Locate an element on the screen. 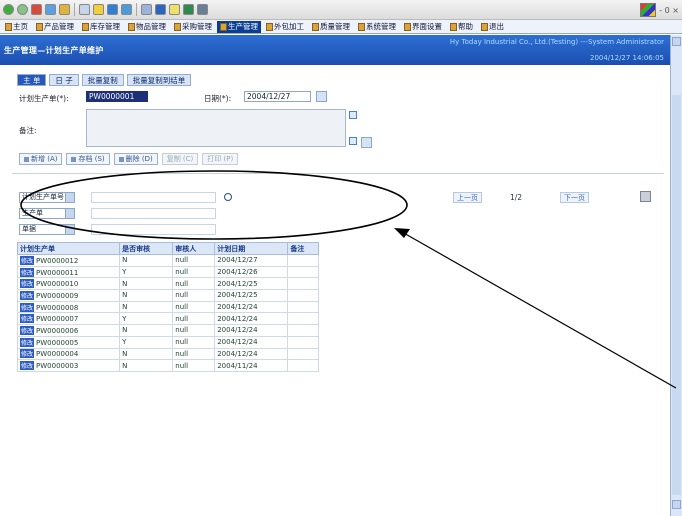  table-row: 修改 PW0000004 Nnull 2004/12/24 is located at coordinates (167, 354).